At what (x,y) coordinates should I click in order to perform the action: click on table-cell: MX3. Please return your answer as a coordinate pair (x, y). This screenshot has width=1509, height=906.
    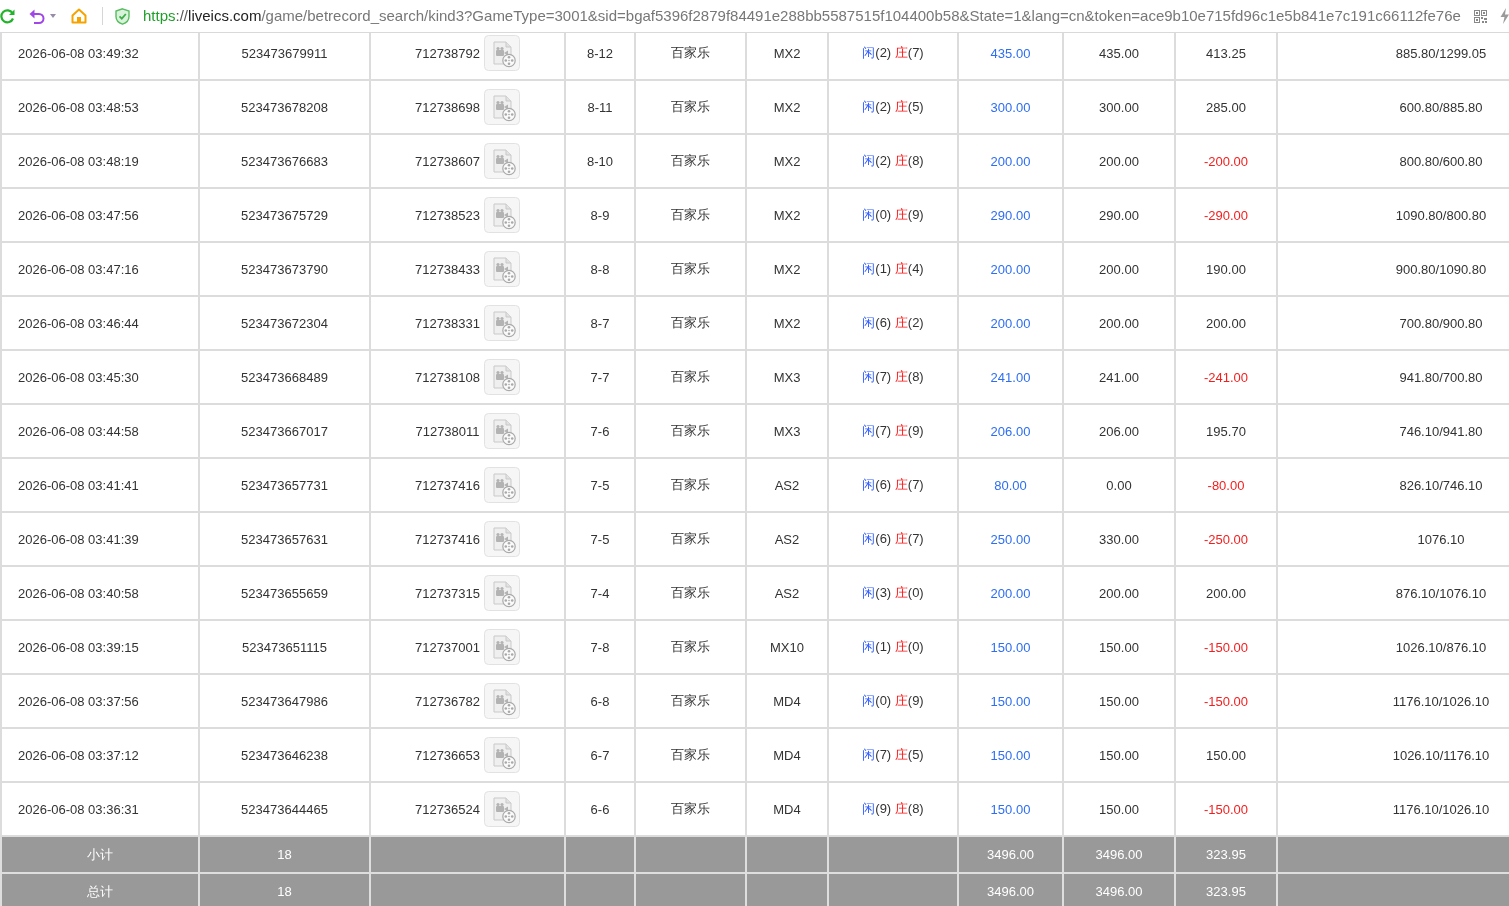
    Looking at the image, I should click on (787, 431).